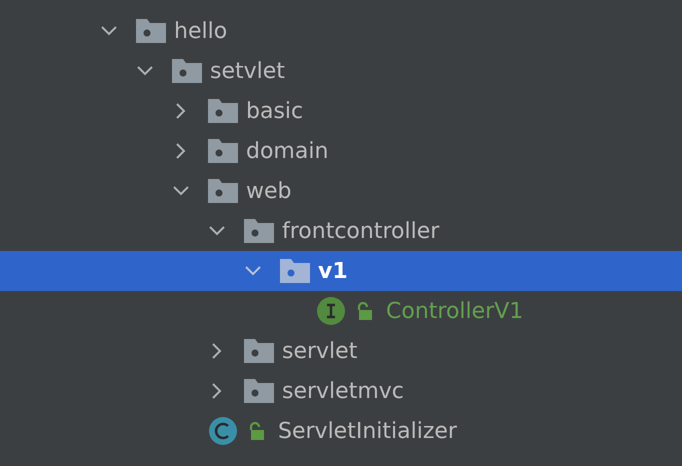 Image resolution: width=682 pixels, height=466 pixels. I want to click on tree-row: frontcontroller, so click(341, 231).